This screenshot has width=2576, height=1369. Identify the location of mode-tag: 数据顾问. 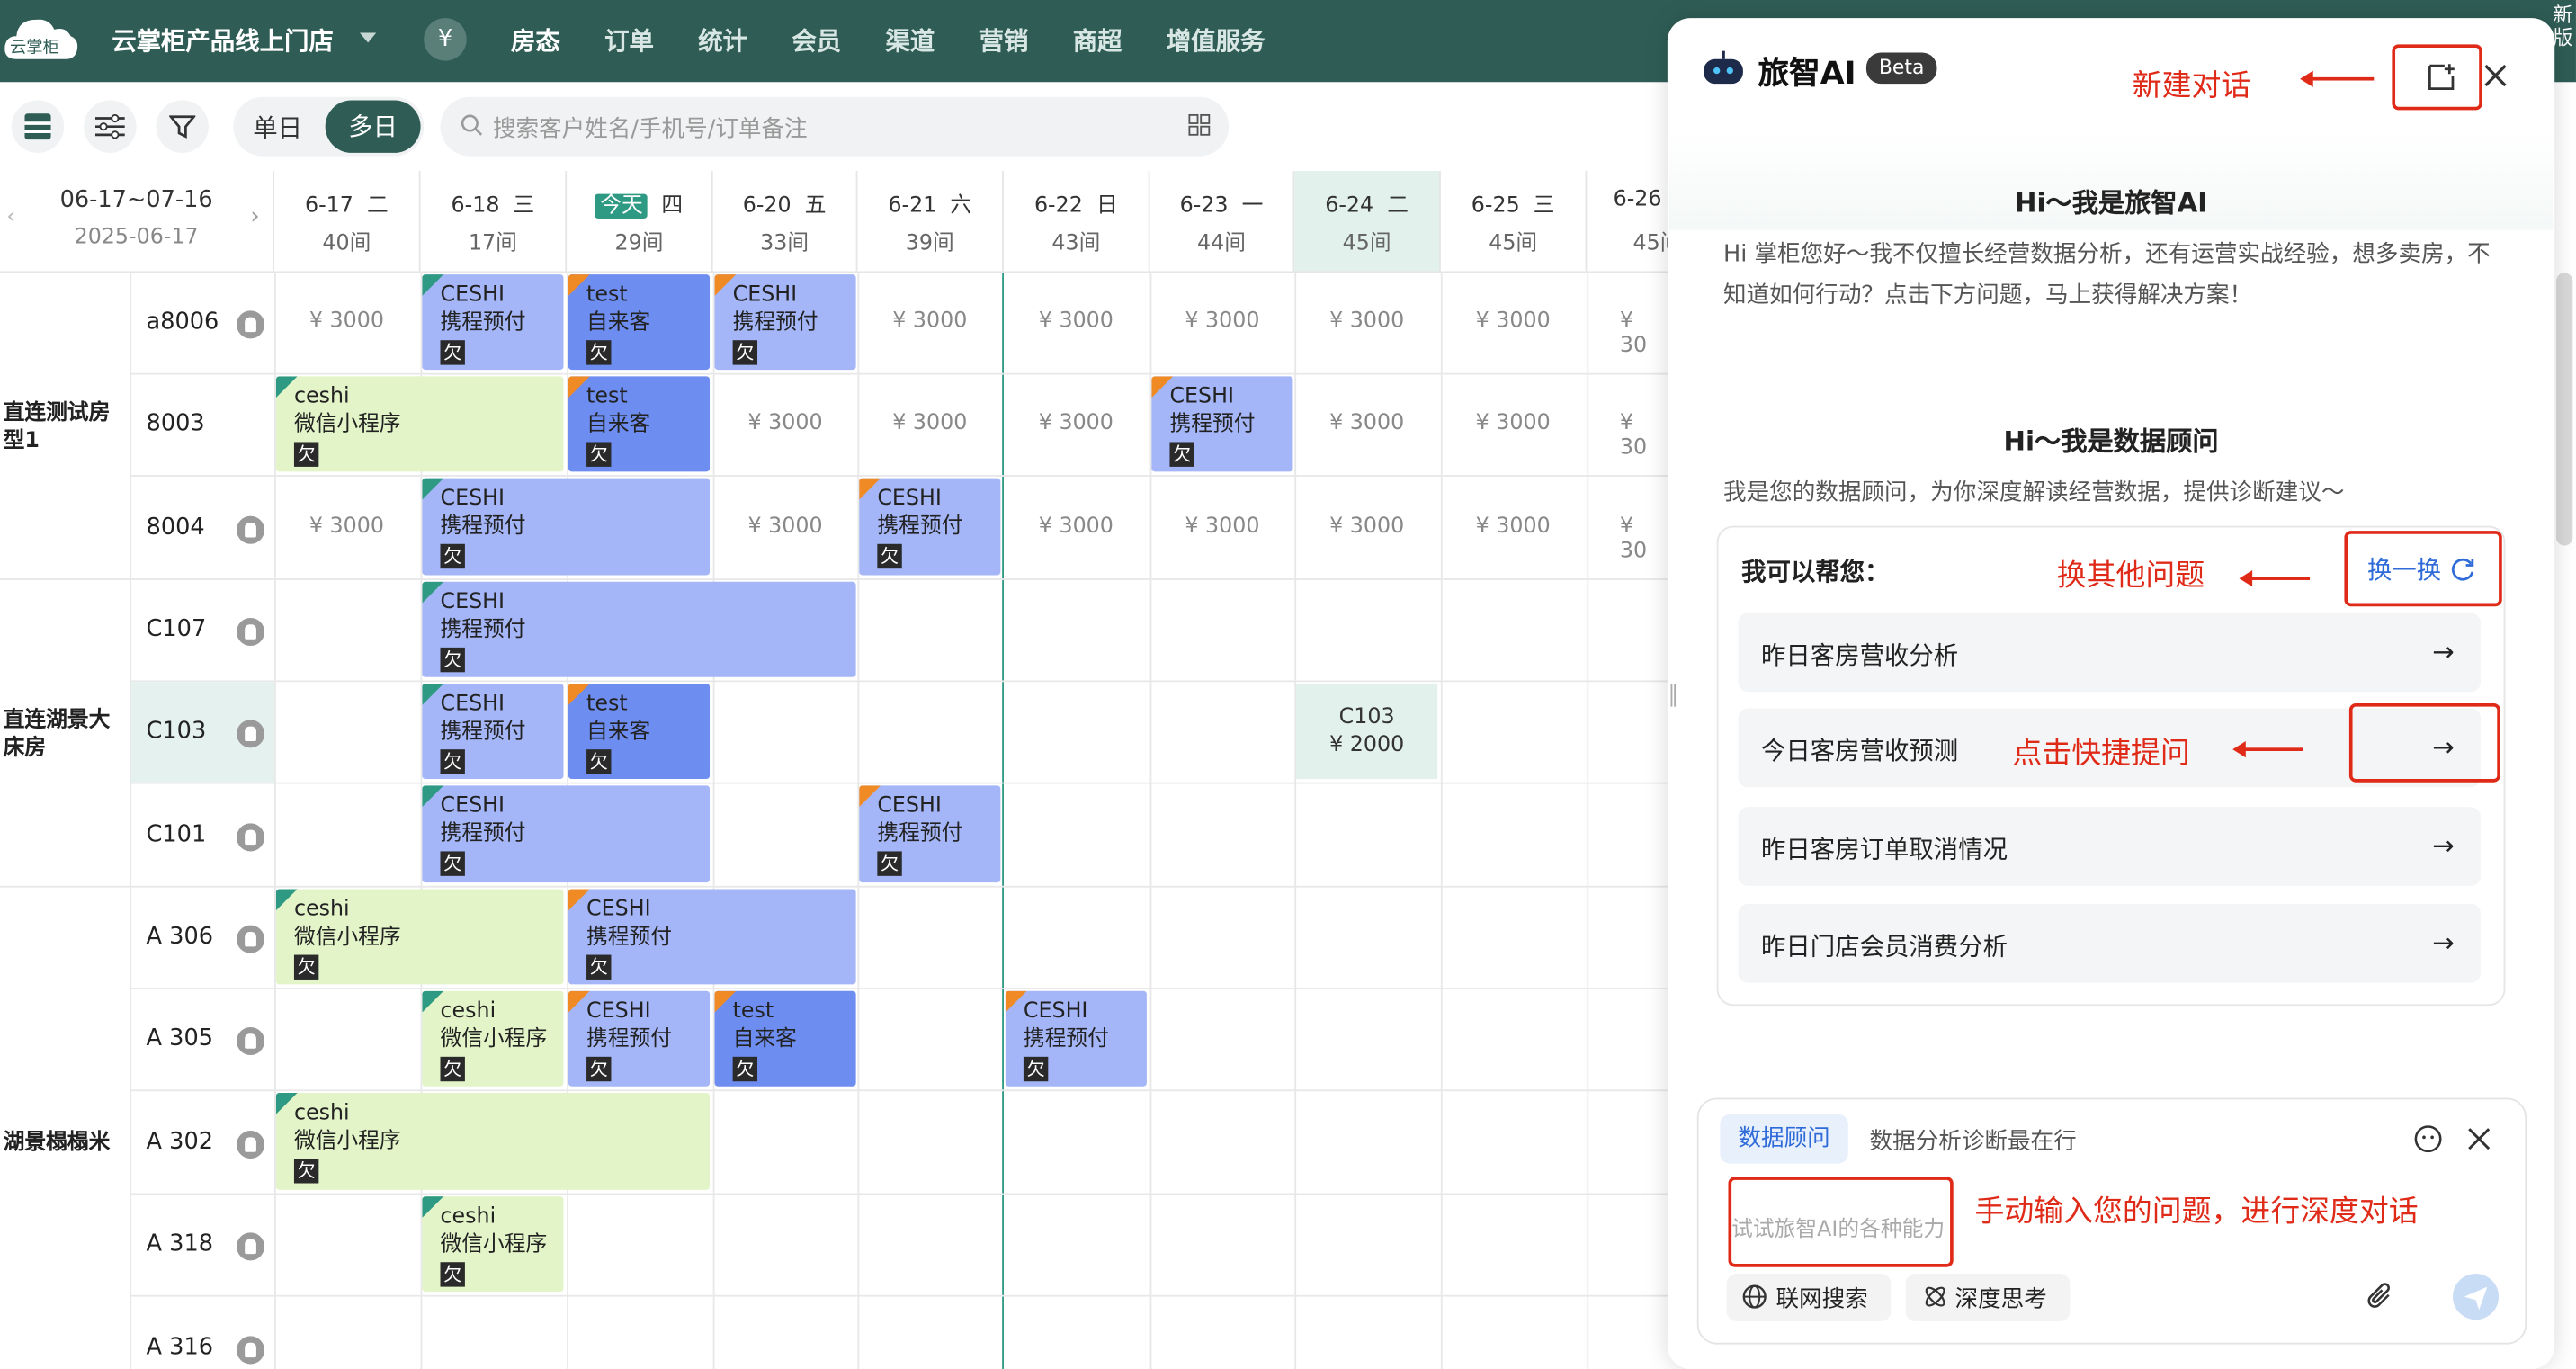
(1784, 1139).